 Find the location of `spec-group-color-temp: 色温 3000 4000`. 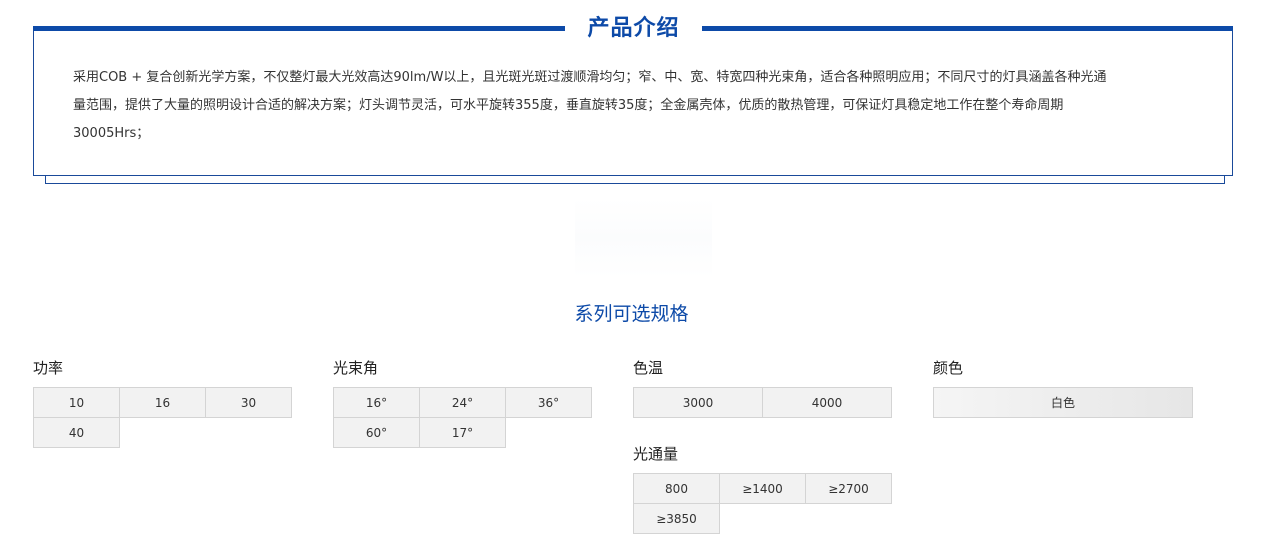

spec-group-color-temp: 色温 3000 4000 is located at coordinates (765, 388).